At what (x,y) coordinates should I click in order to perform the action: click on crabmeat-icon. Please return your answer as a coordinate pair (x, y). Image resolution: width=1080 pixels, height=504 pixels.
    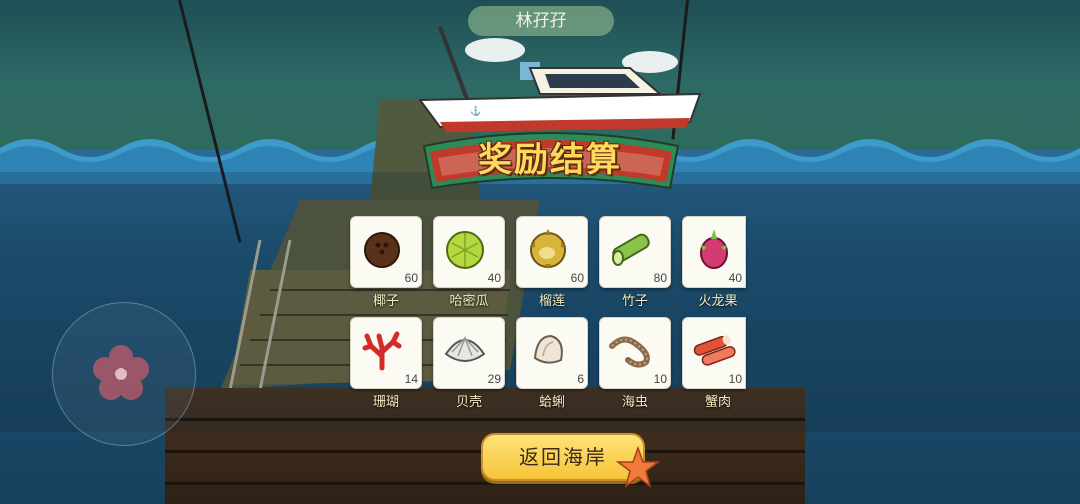
    Looking at the image, I should click on (714, 350).